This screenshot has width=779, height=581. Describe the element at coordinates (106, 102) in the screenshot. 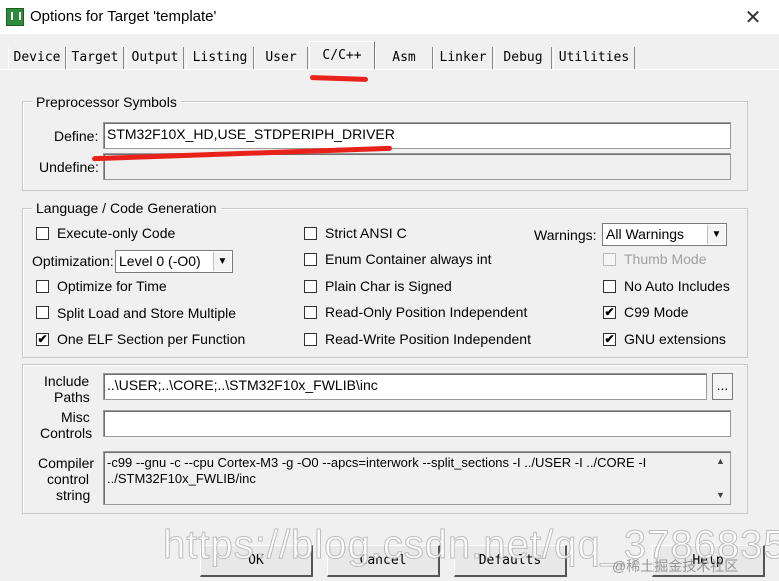

I see `preprocessor-group-title: Preprocessor Symbols` at that location.